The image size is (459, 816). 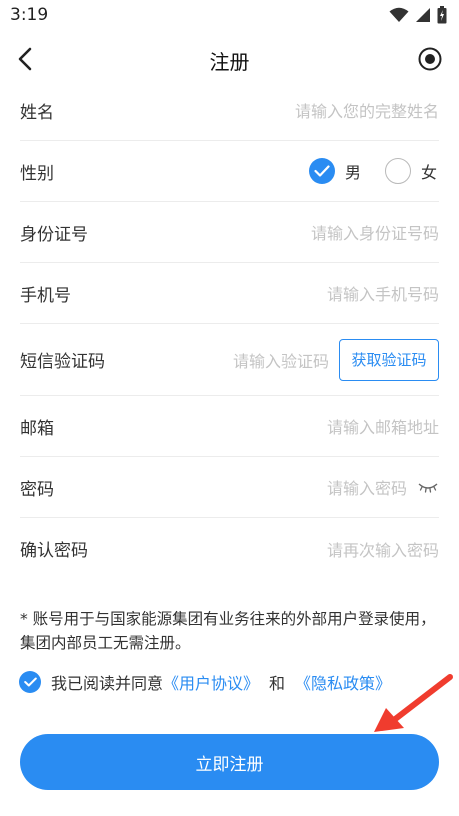 I want to click on gender-male-label: 男, so click(x=353, y=171).